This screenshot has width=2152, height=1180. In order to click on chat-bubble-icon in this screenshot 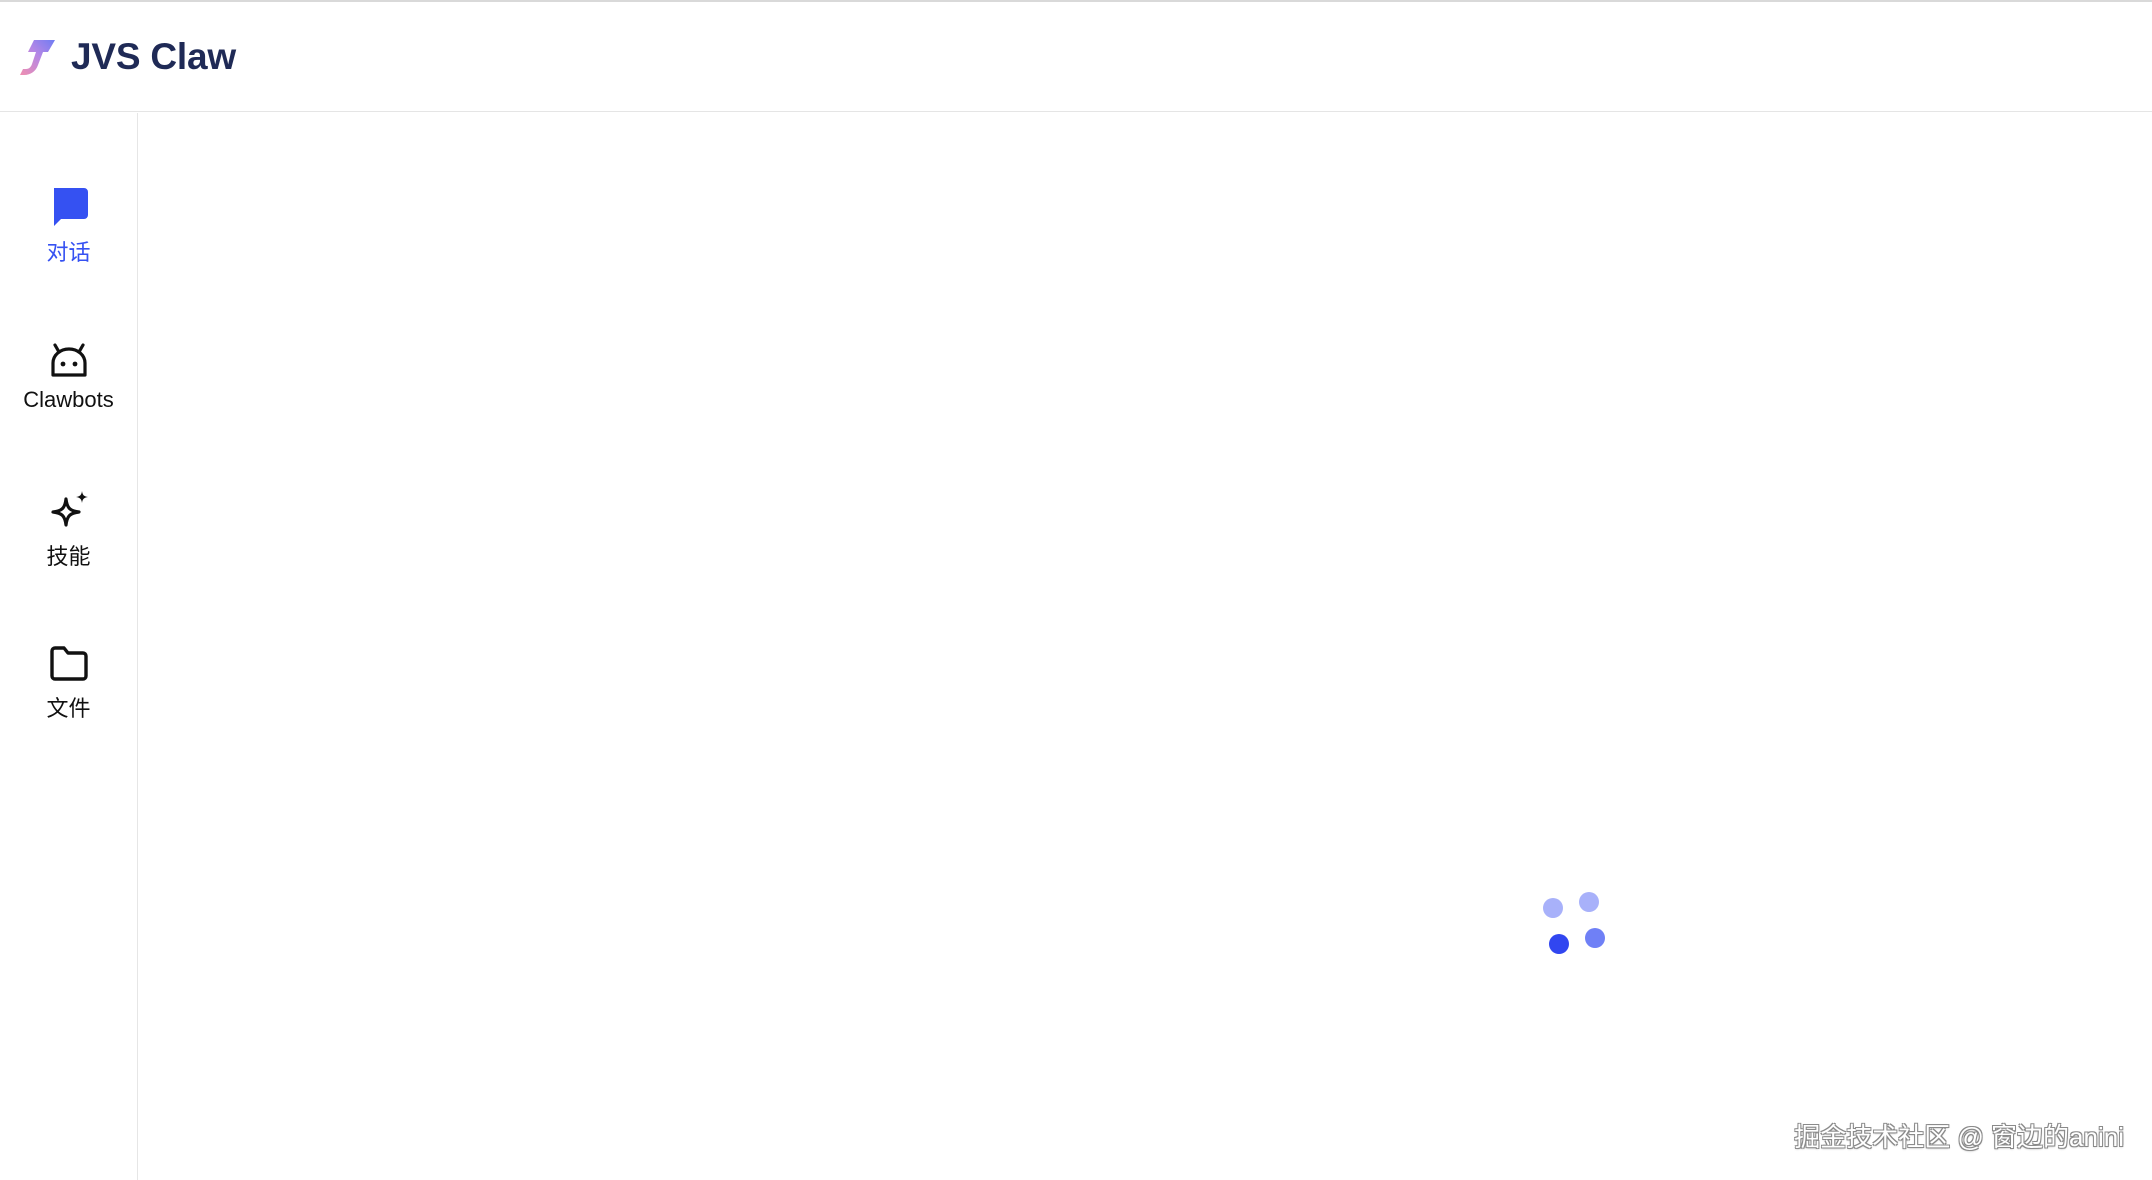, I will do `click(70, 207)`.